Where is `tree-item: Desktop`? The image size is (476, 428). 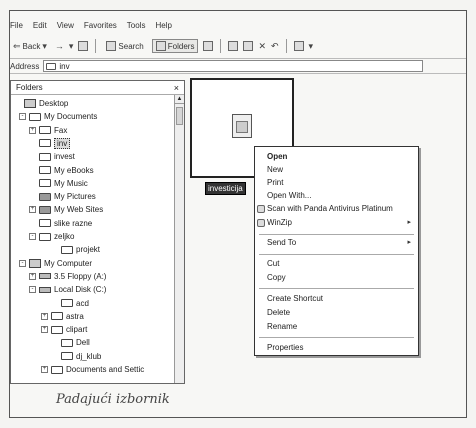
tree-item: Desktop is located at coordinates (41, 103).